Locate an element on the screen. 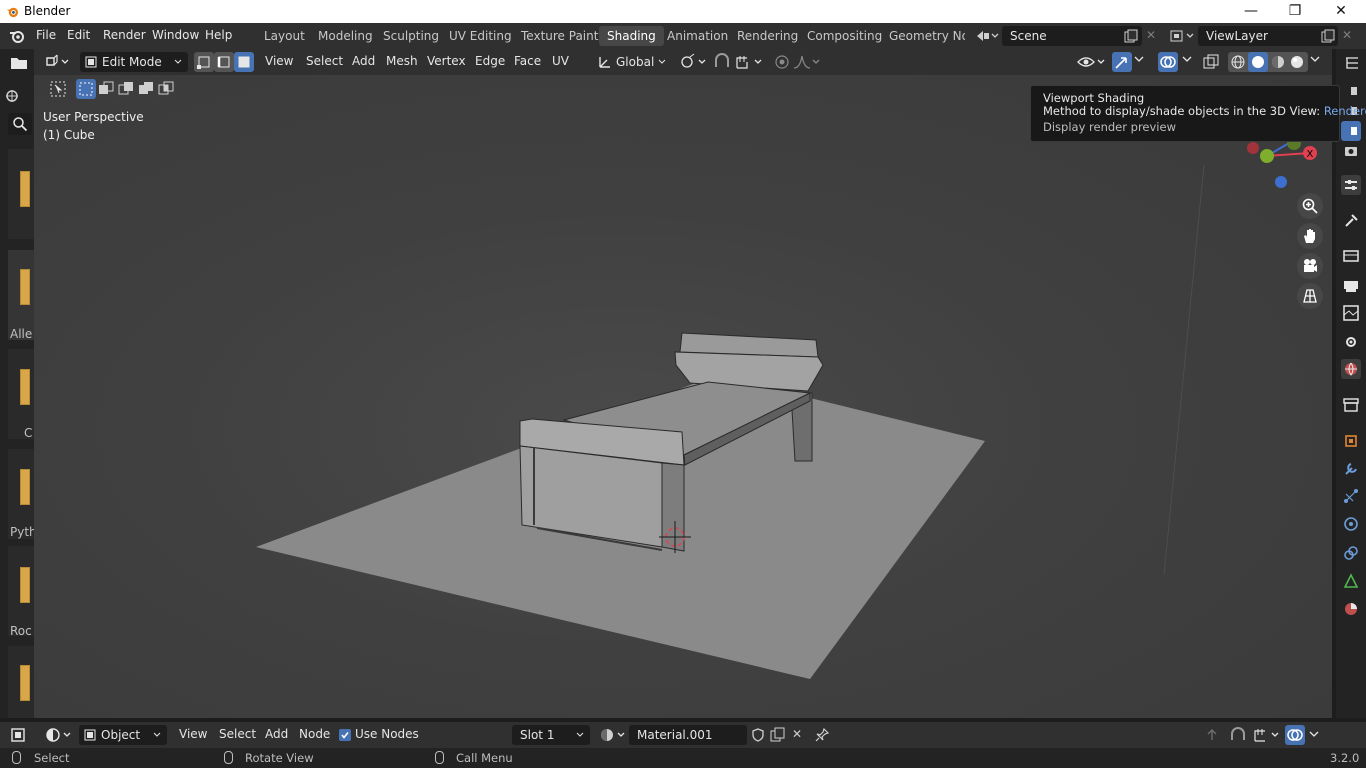 The width and height of the screenshot is (1366, 768). menu-file: File is located at coordinates (46, 35).